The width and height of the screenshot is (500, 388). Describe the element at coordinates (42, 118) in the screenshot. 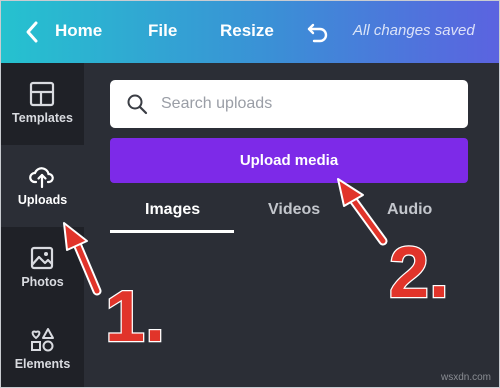

I see `sidebar-item-label: Templates` at that location.